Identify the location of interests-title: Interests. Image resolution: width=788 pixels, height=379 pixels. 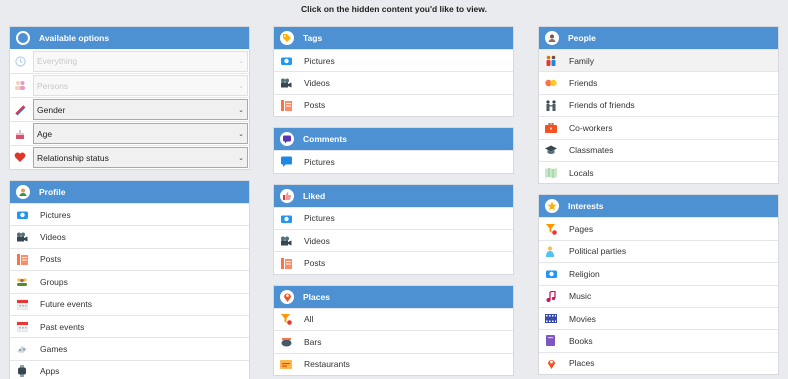
(586, 206).